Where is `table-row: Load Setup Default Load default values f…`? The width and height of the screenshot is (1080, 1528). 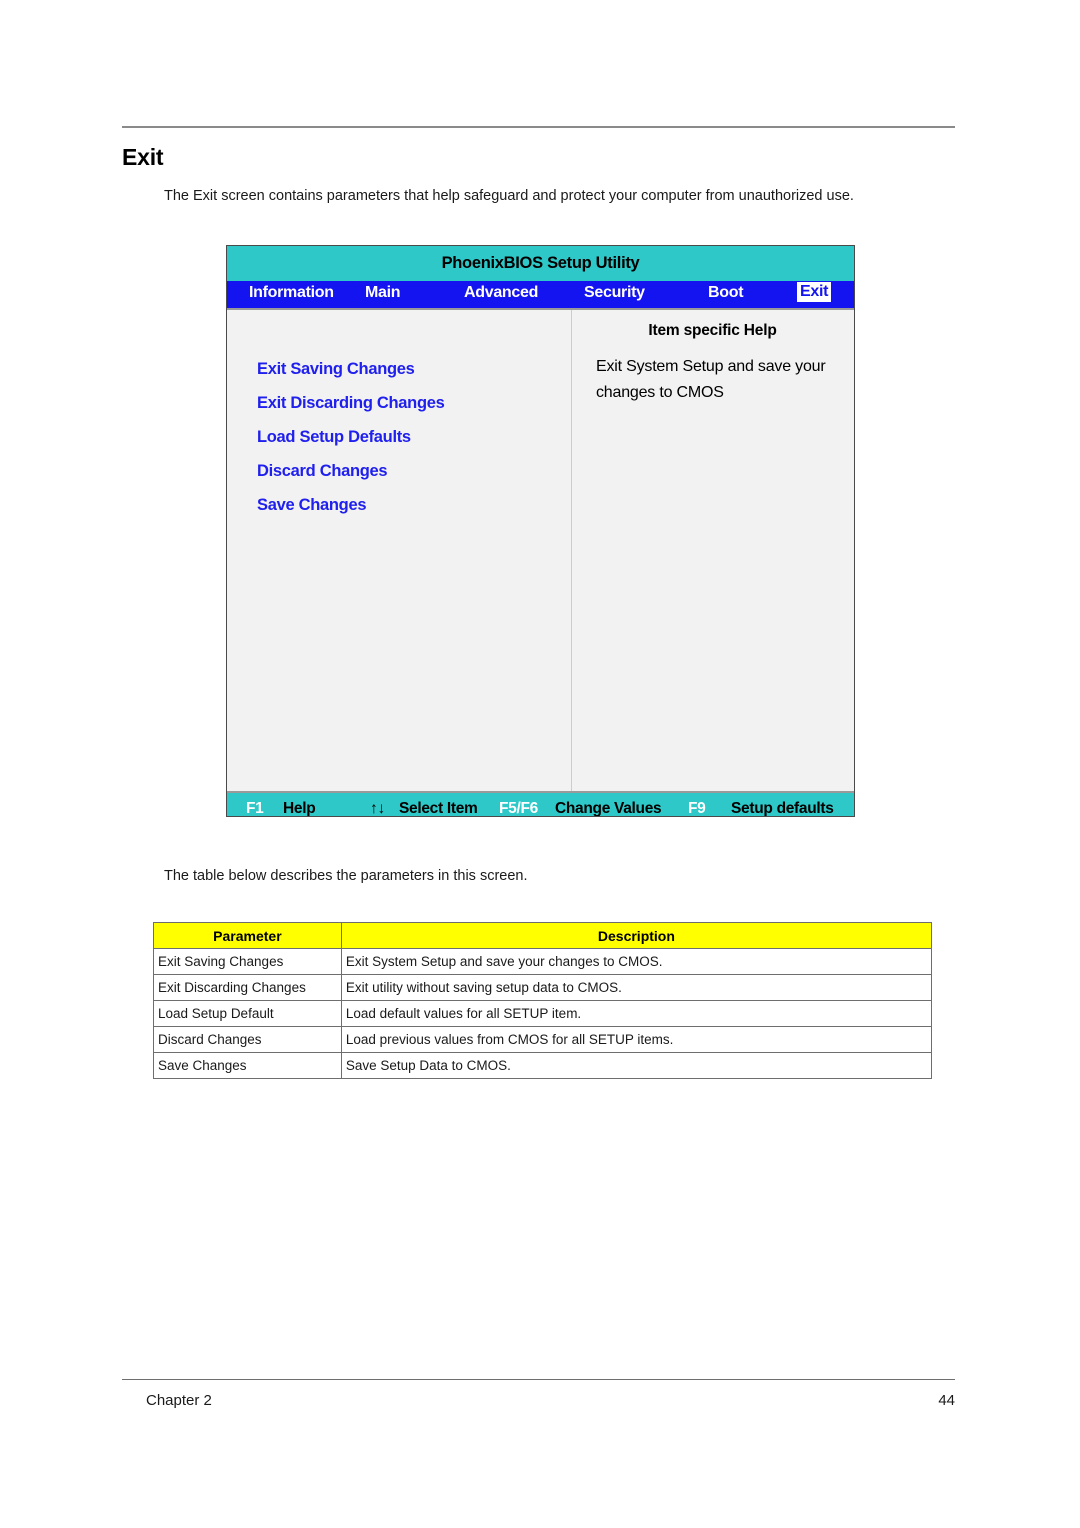 table-row: Load Setup Default Load default values f… is located at coordinates (543, 1013).